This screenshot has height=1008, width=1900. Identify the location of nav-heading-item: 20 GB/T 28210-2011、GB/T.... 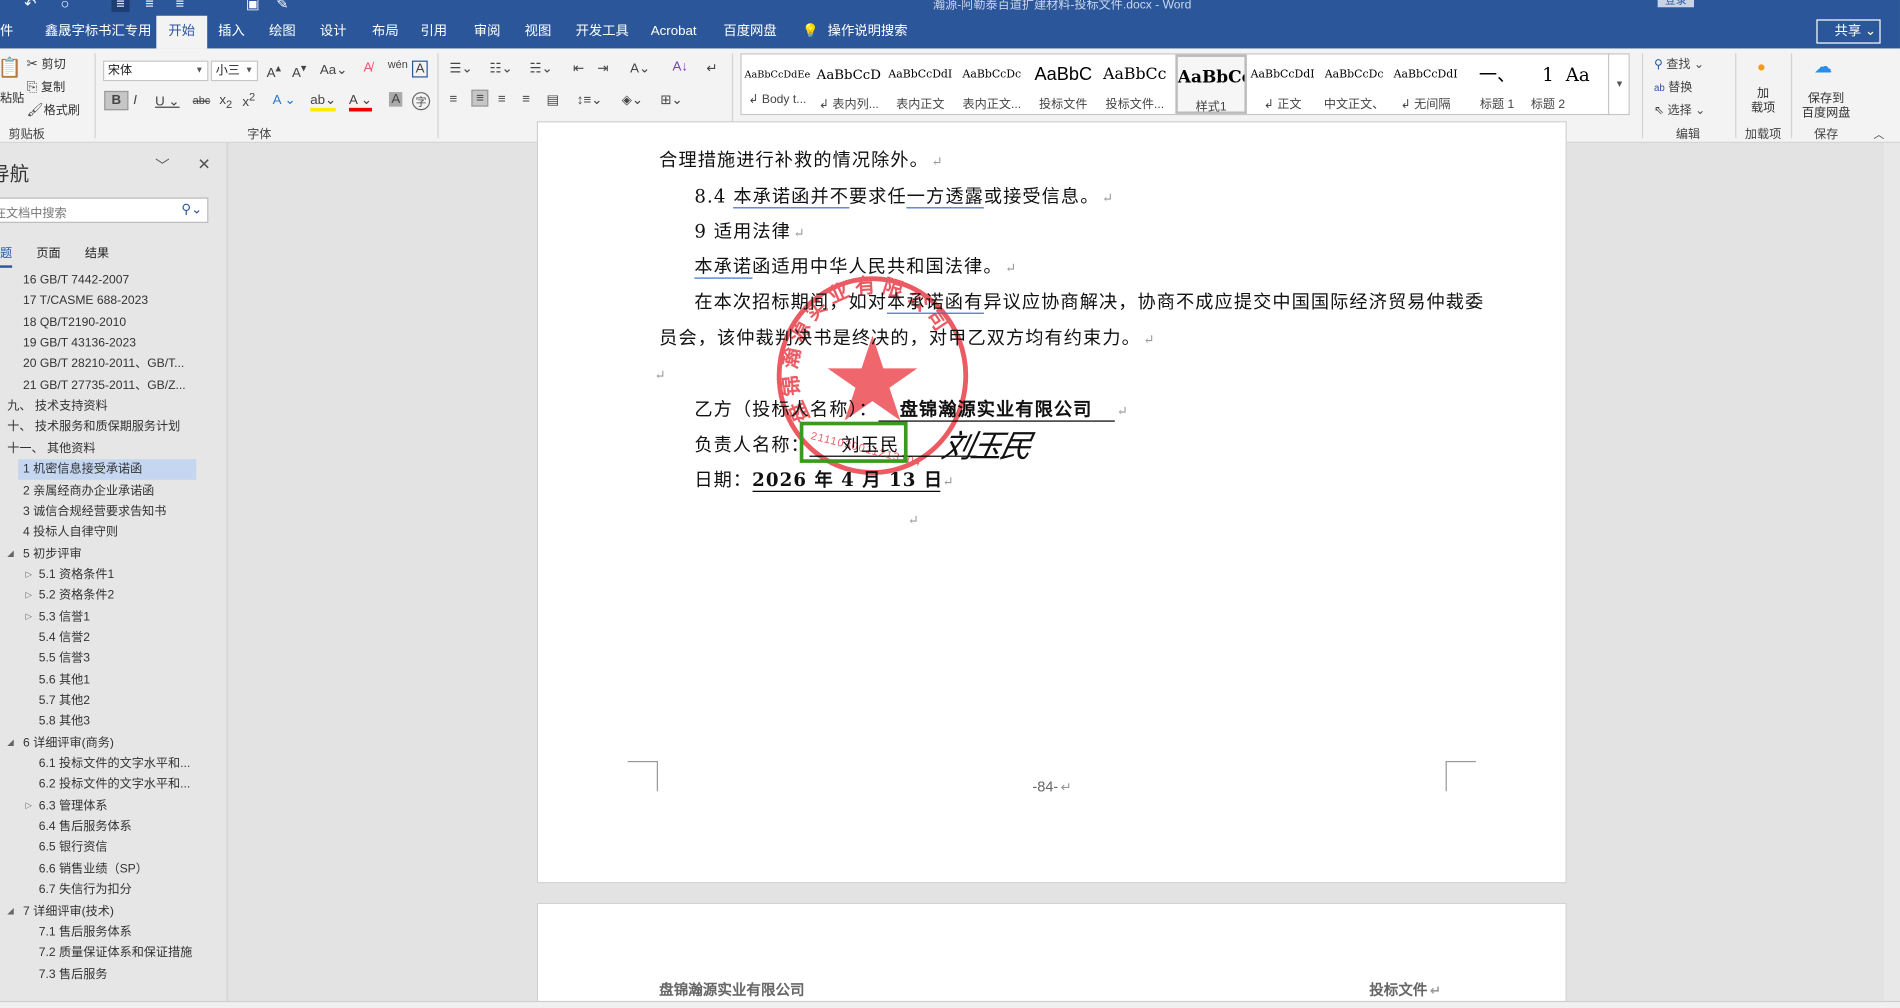
(103, 364).